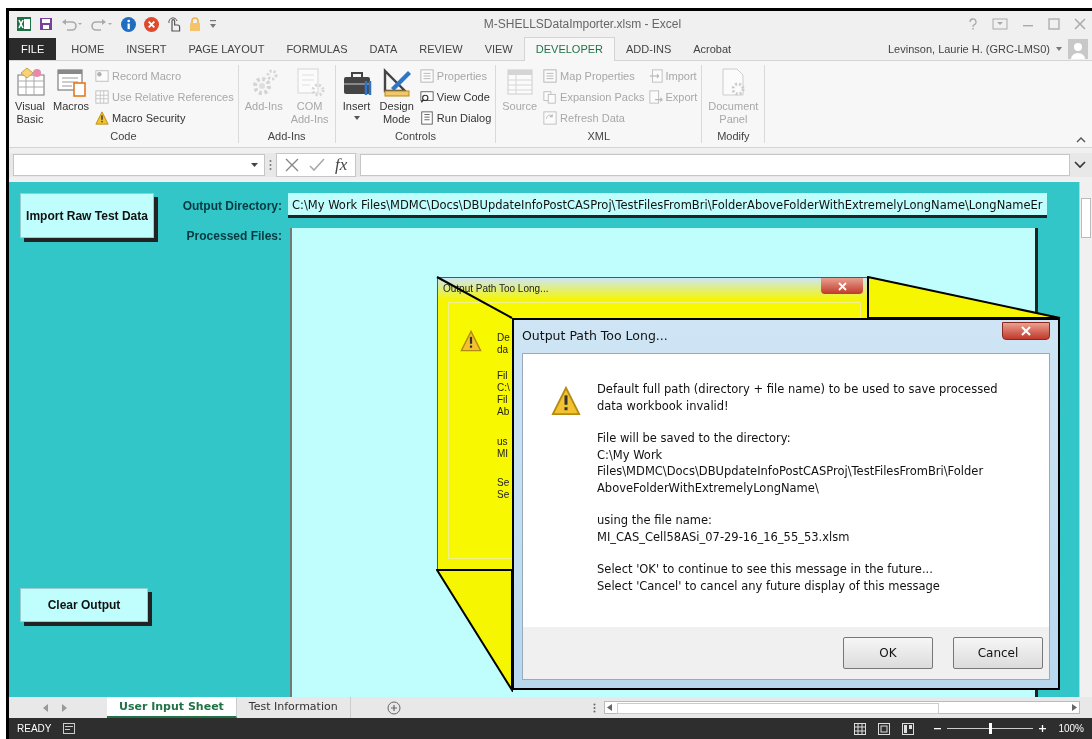 Image resolution: width=1092 pixels, height=739 pixels. What do you see at coordinates (441, 49) in the screenshot?
I see `ribbon-tab: REVIEW` at bounding box center [441, 49].